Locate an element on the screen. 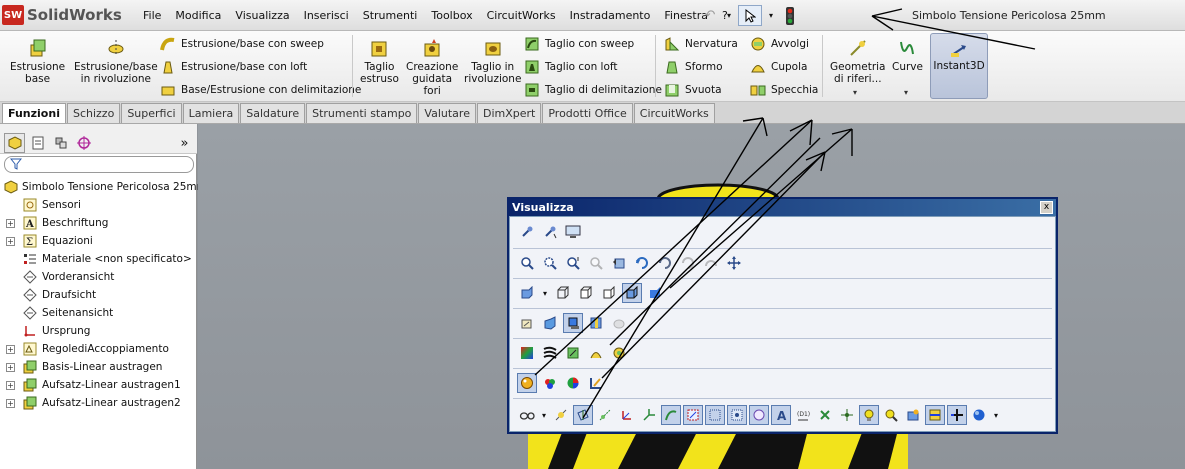  view-all-annotations-icon is located at coordinates (759, 415).